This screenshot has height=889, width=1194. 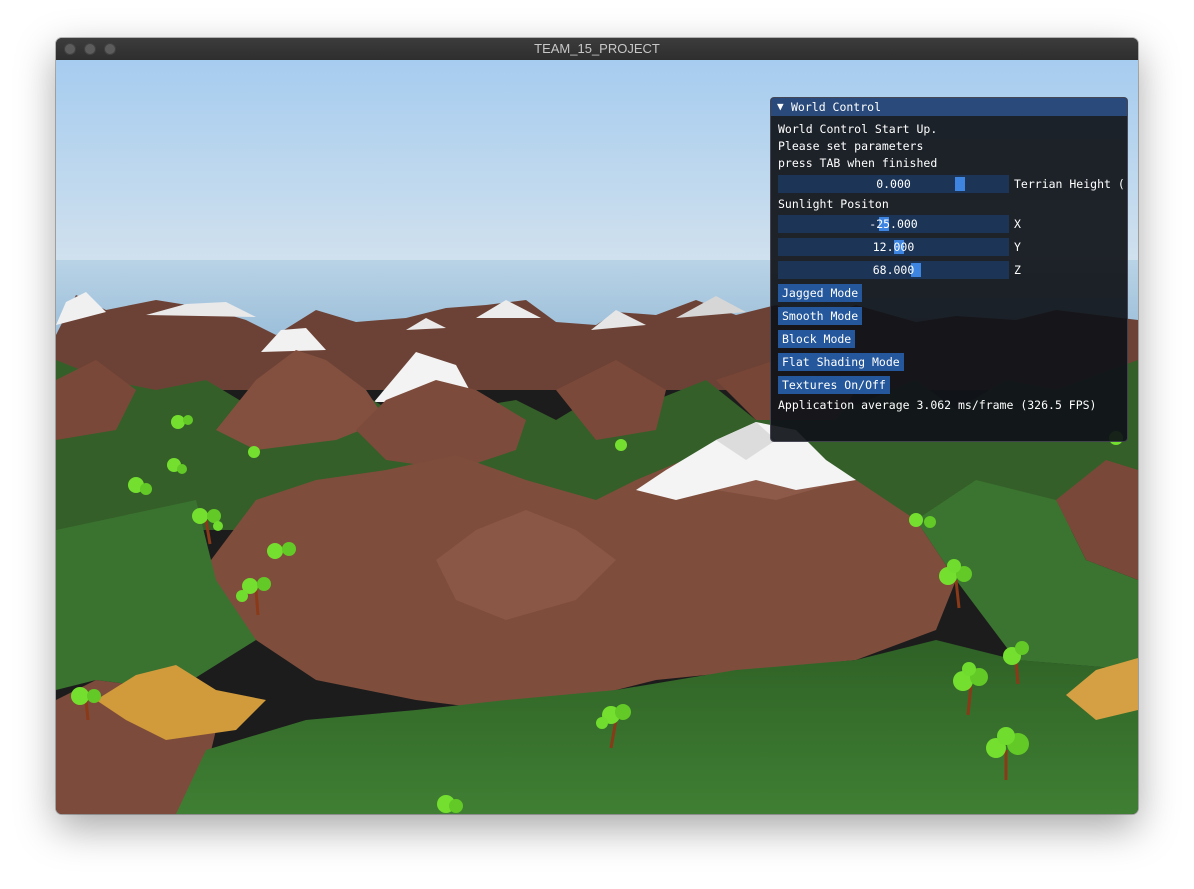 What do you see at coordinates (834, 385) in the screenshot?
I see `textures-toggle-button: Textures On/Off` at bounding box center [834, 385].